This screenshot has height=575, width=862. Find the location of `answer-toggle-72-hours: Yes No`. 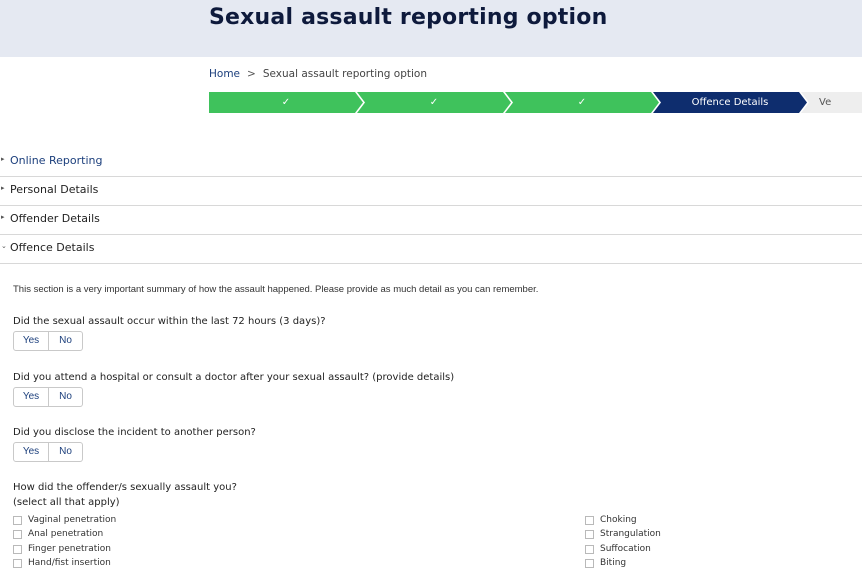

answer-toggle-72-hours: Yes No is located at coordinates (48, 341).